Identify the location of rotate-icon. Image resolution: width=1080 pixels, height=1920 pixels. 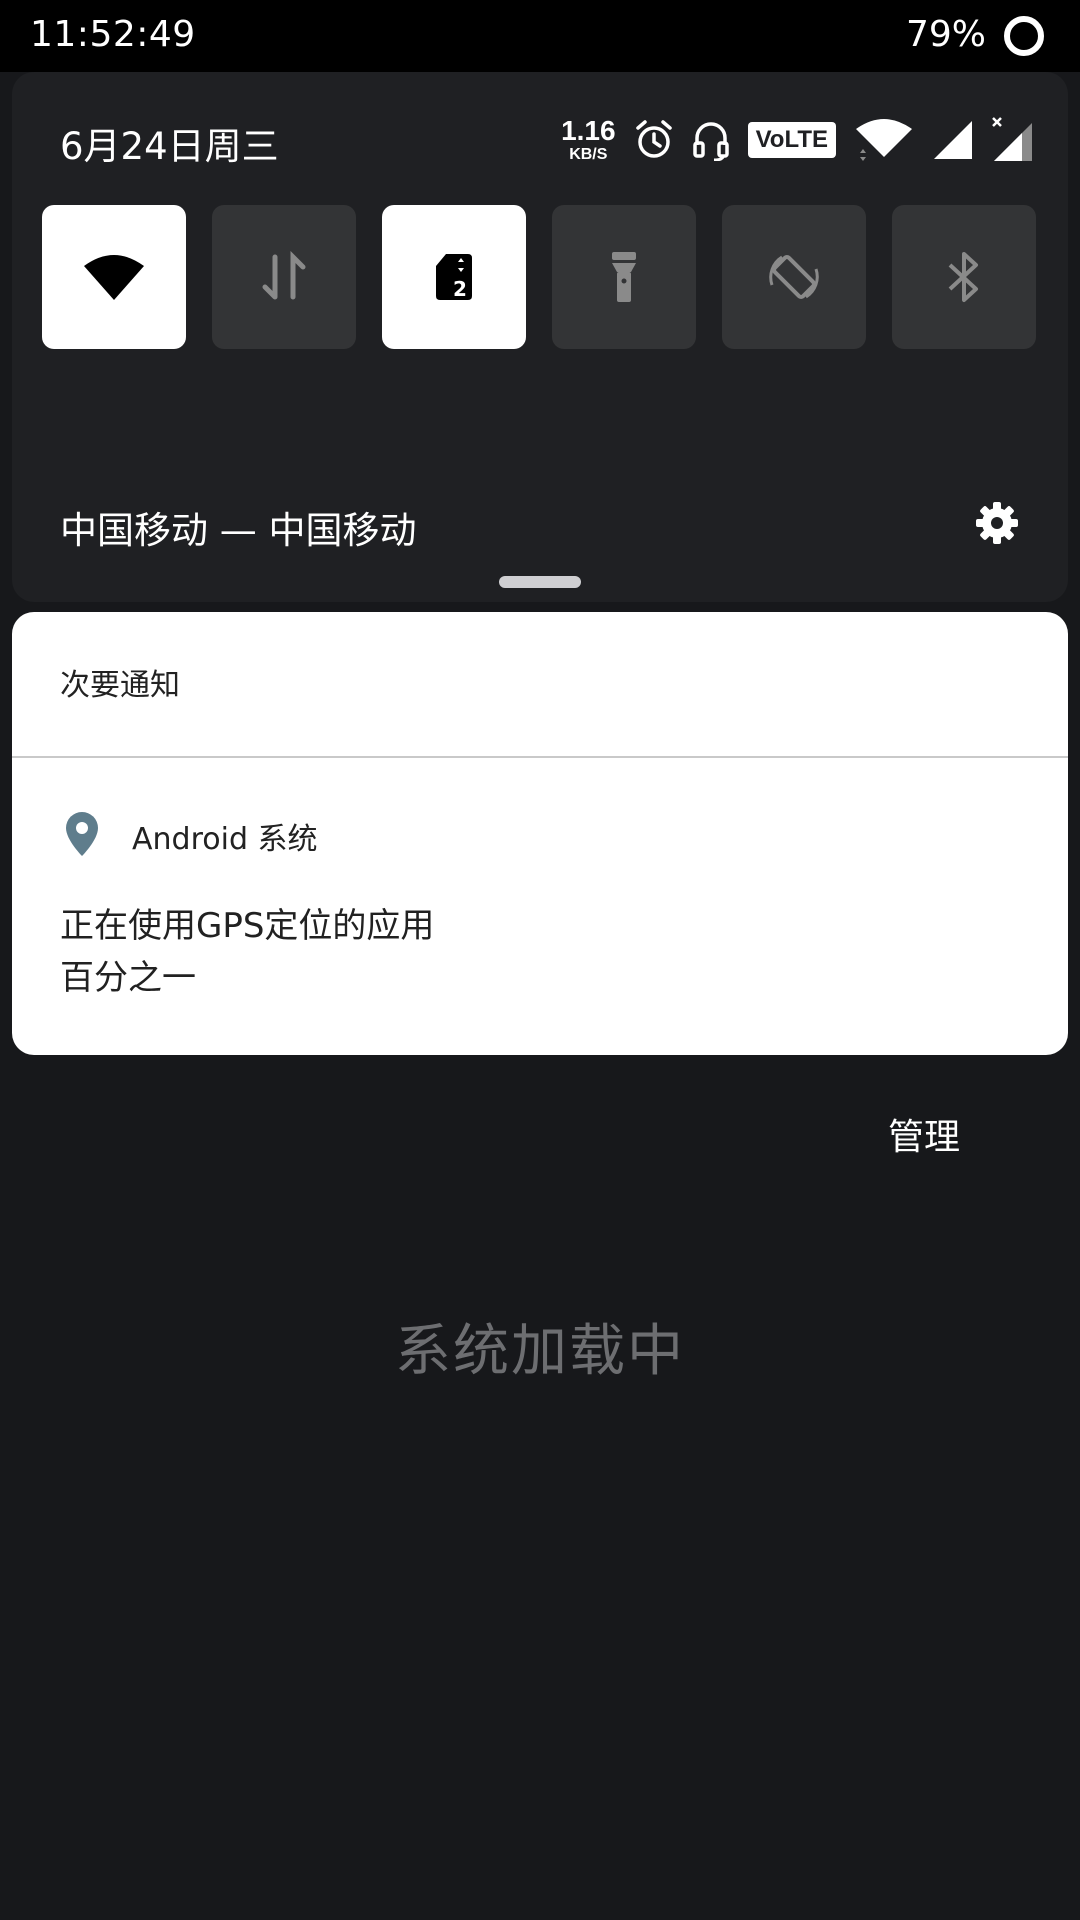
(794, 277).